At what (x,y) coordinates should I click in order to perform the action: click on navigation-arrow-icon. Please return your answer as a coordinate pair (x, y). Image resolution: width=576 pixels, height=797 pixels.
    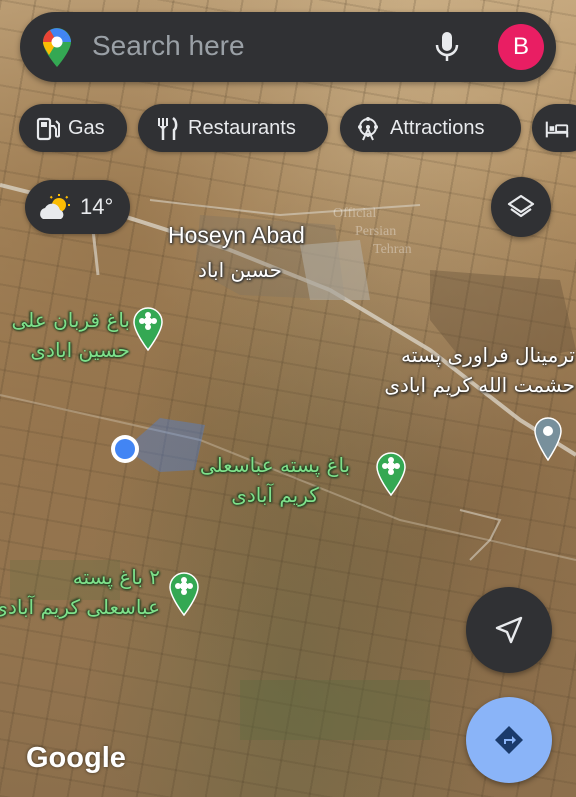
    Looking at the image, I should click on (509, 630).